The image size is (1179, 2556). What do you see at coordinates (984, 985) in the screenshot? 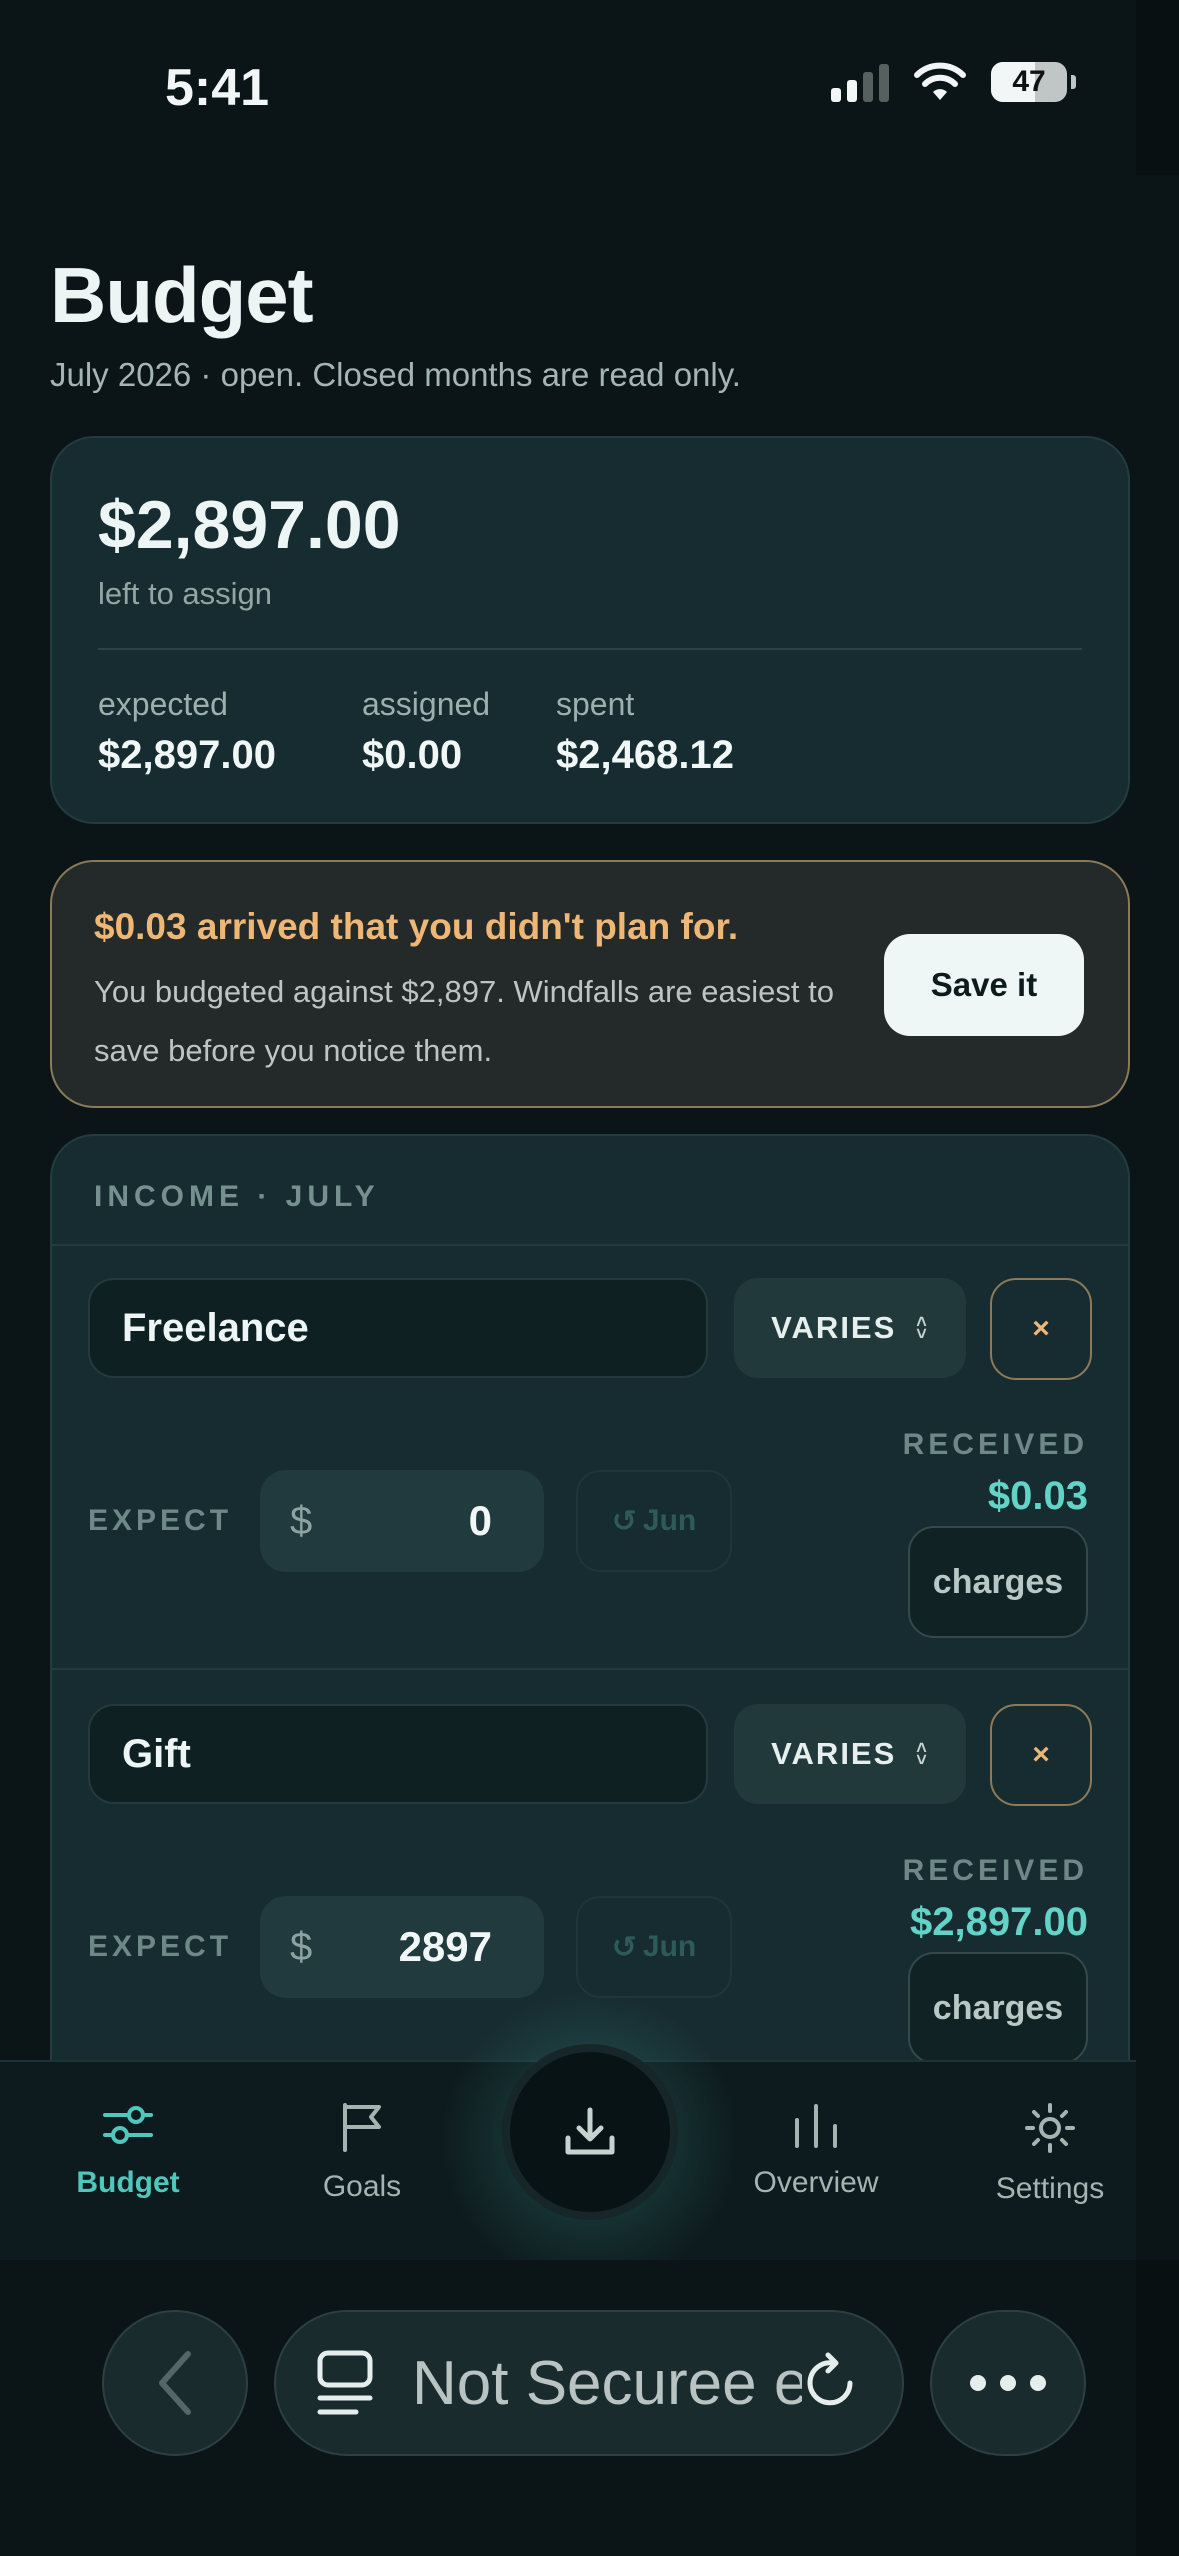
I see `save-it-button: Save it` at bounding box center [984, 985].